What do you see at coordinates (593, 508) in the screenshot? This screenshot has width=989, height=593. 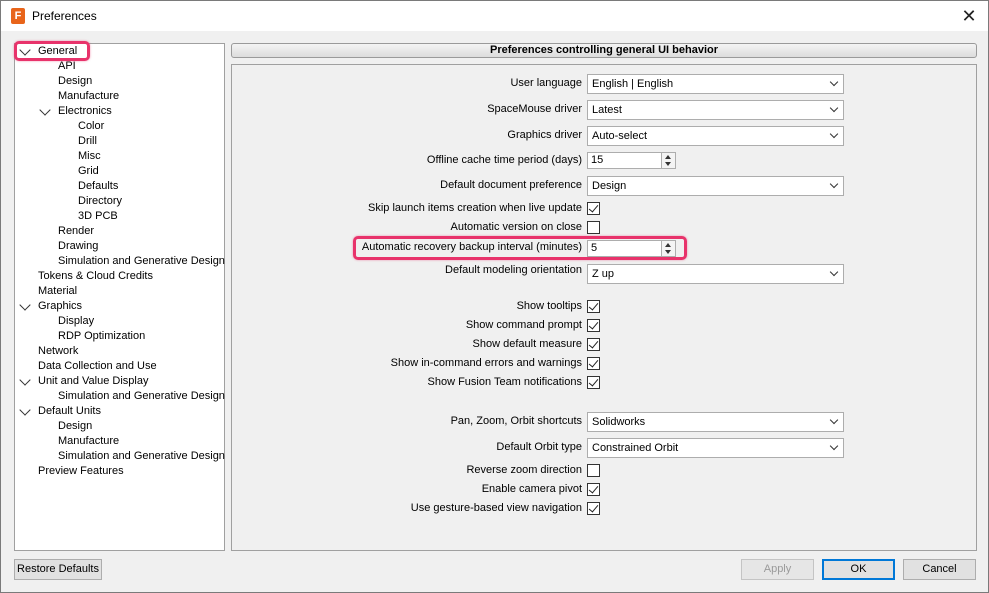 I see `gesture-nav-checkbox` at bounding box center [593, 508].